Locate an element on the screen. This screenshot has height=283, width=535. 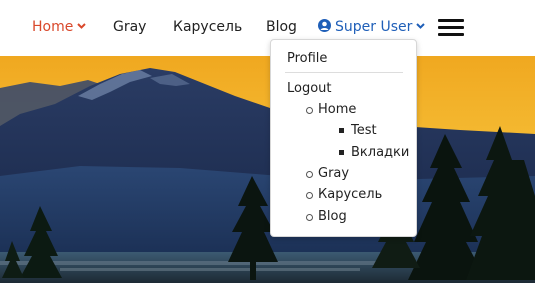
user-menu-label: Super User is located at coordinates (374, 27).